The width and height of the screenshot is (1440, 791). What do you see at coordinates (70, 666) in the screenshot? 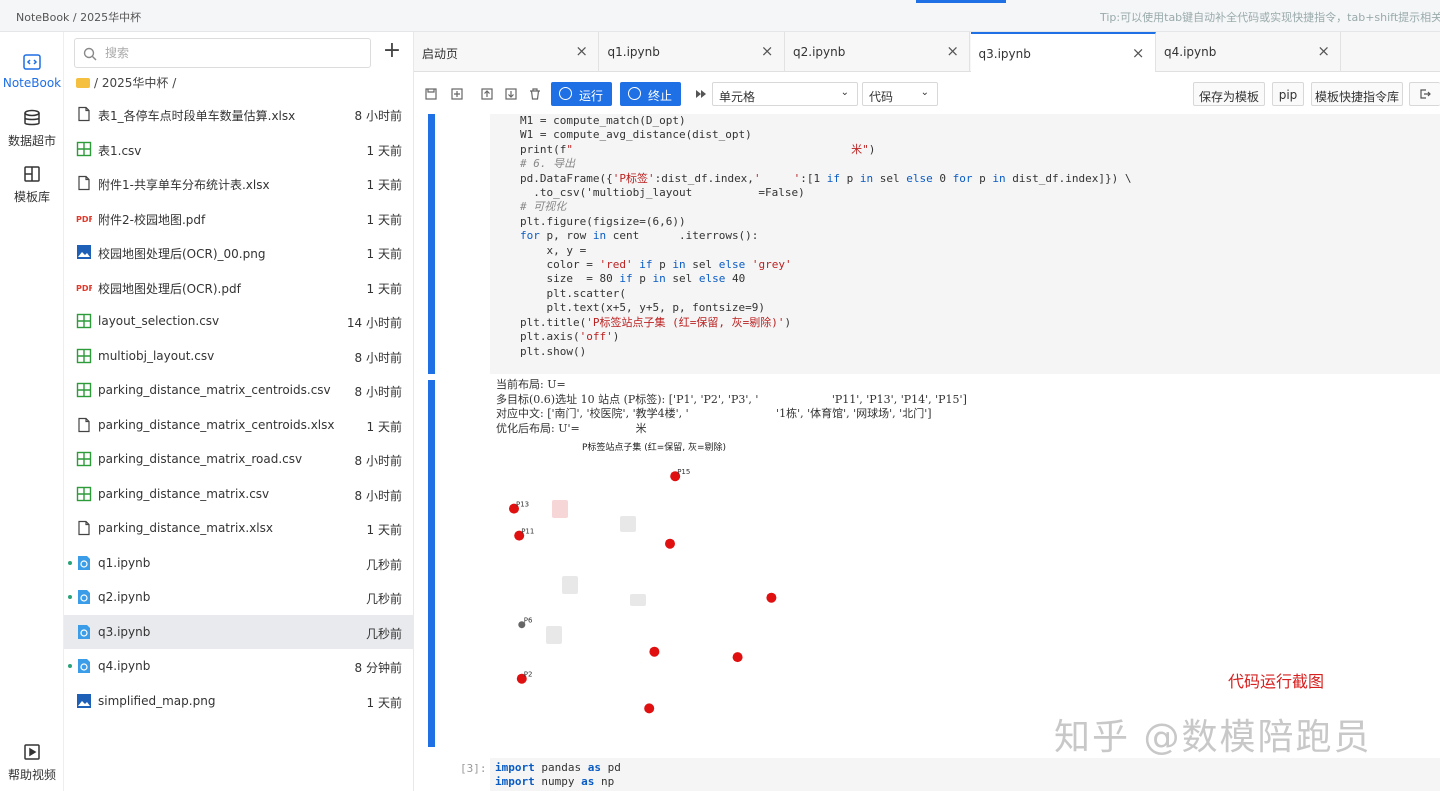
I see `running-indicator` at bounding box center [70, 666].